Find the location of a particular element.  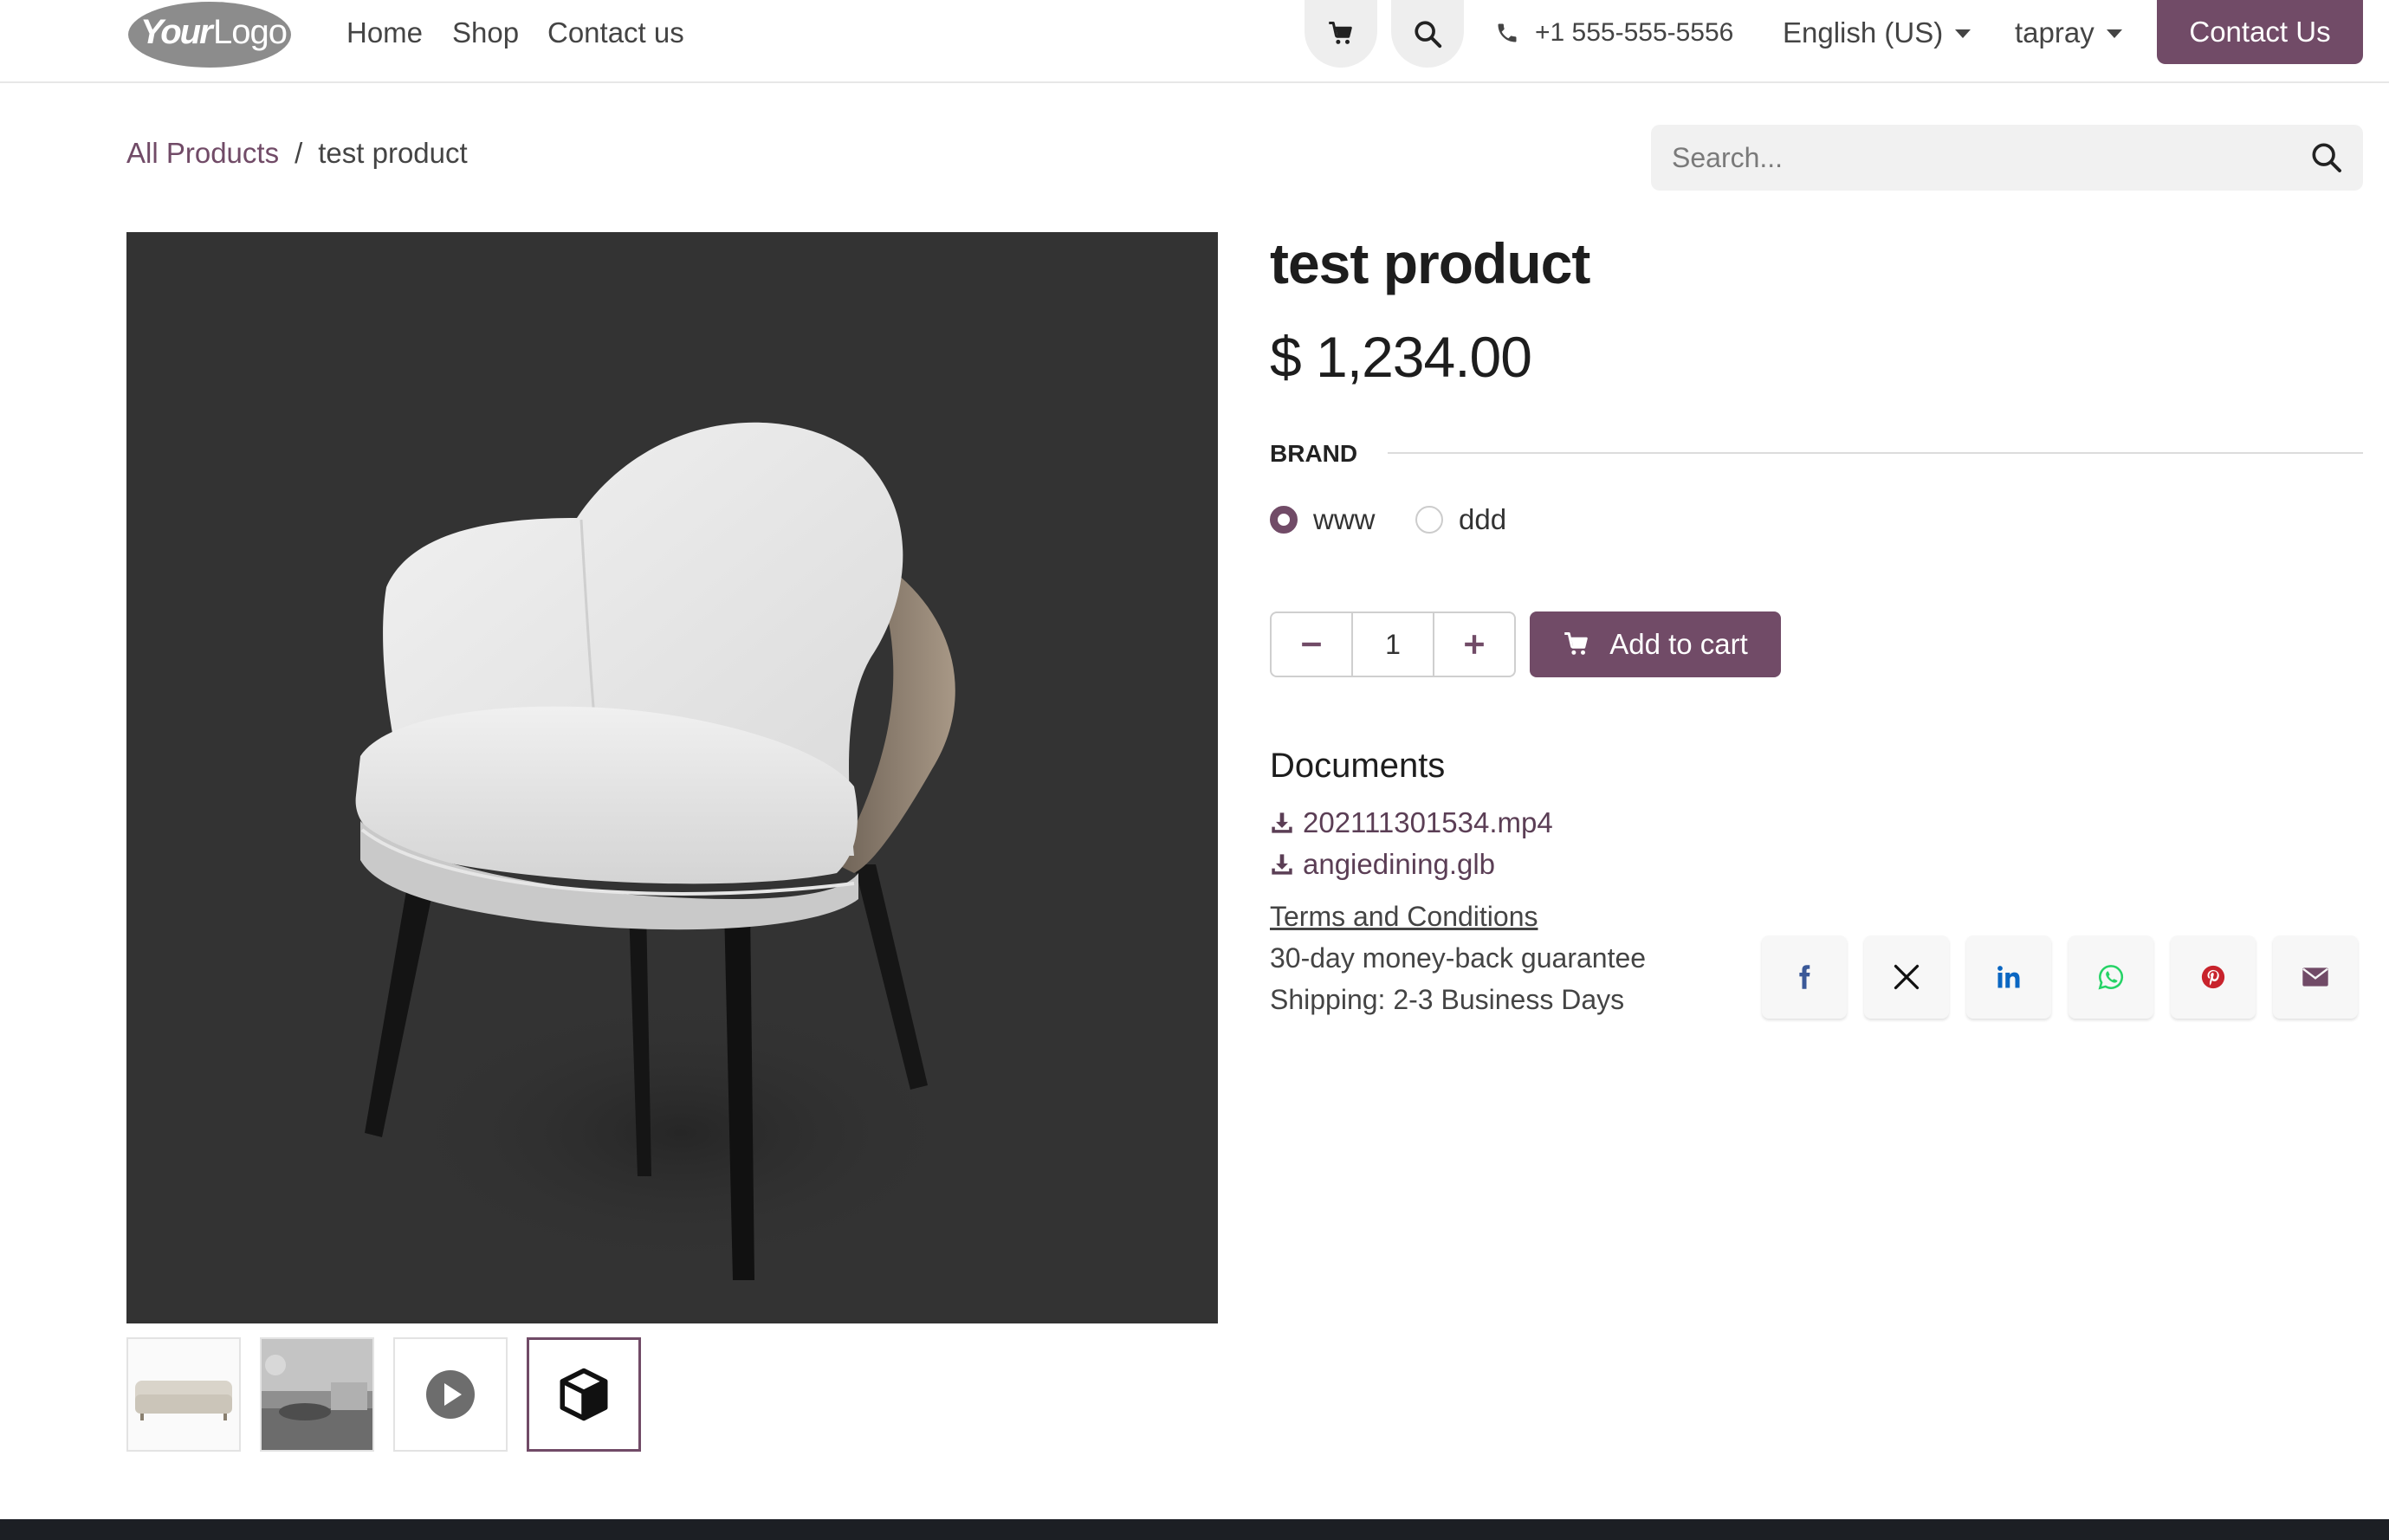

email-icon is located at coordinates (2315, 977).